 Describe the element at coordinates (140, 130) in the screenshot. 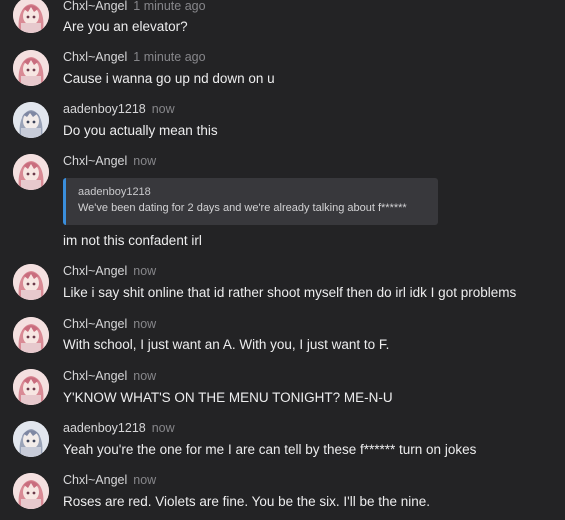

I see `message-text: Do you actually mean this` at that location.